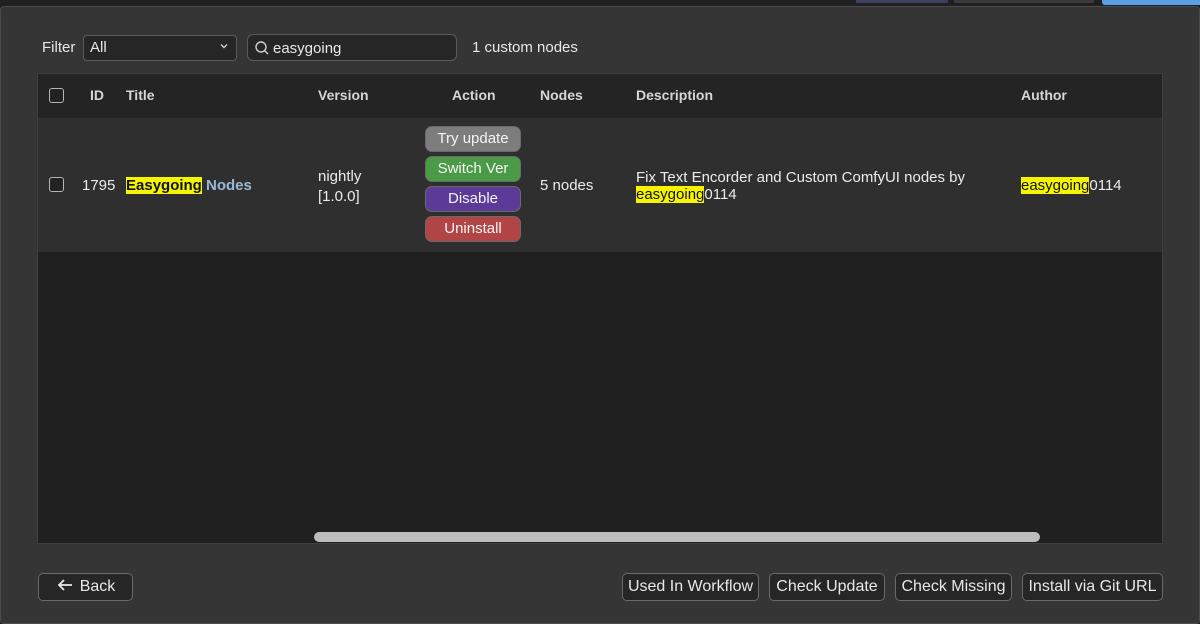  What do you see at coordinates (64, 585) in the screenshot?
I see `arrow-left-icon` at bounding box center [64, 585].